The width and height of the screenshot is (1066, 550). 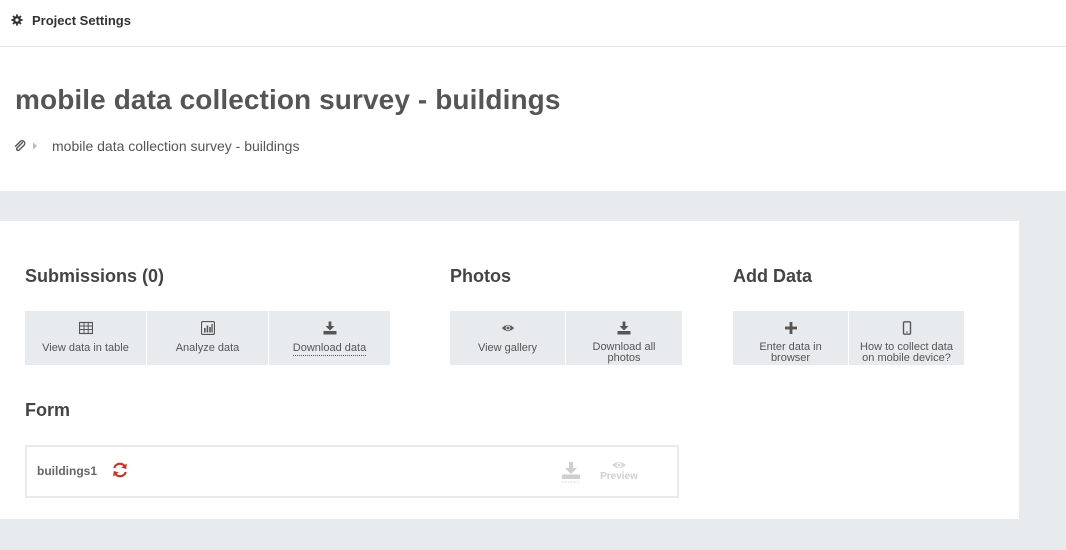 What do you see at coordinates (571, 472) in the screenshot?
I see `download-form-icon` at bounding box center [571, 472].